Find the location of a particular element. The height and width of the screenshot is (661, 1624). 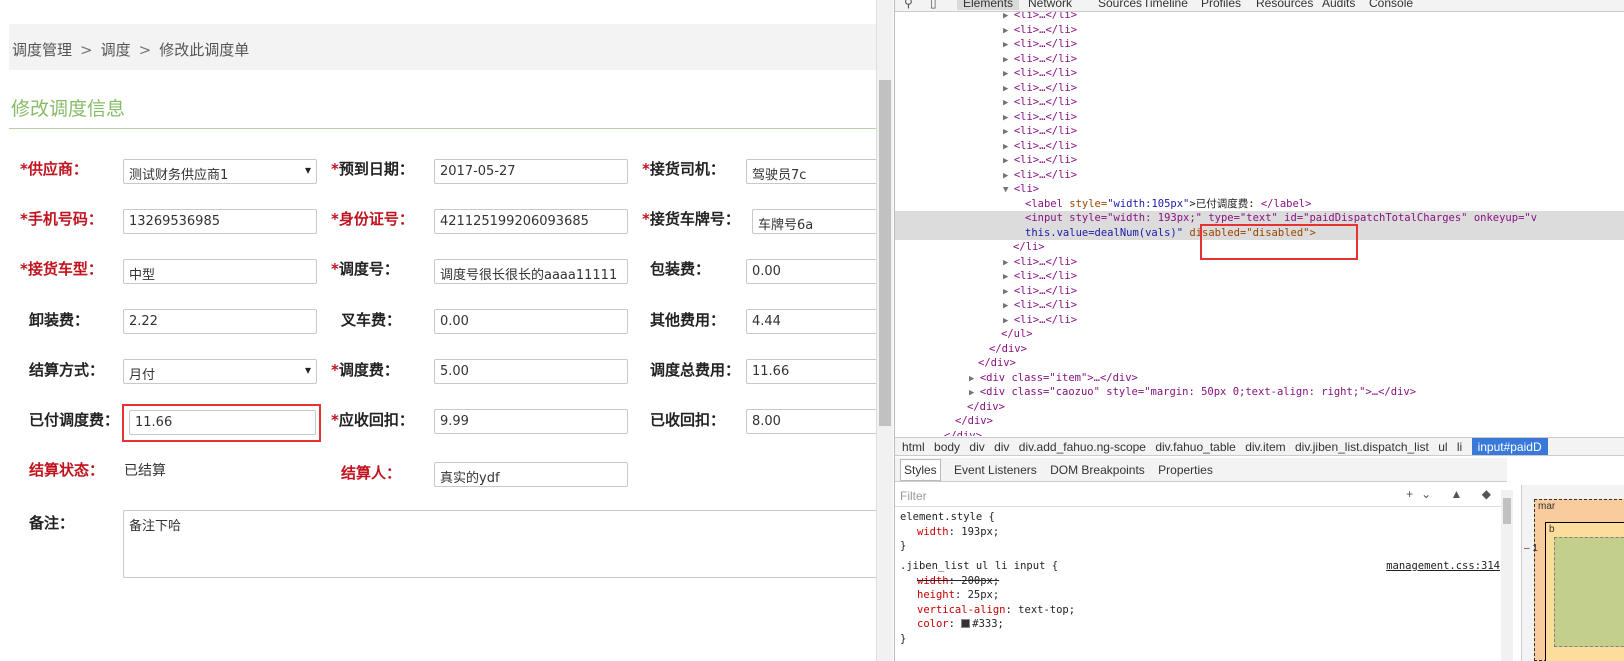

css-declaration: vertical-align: text-top; is located at coordinates (996, 610).